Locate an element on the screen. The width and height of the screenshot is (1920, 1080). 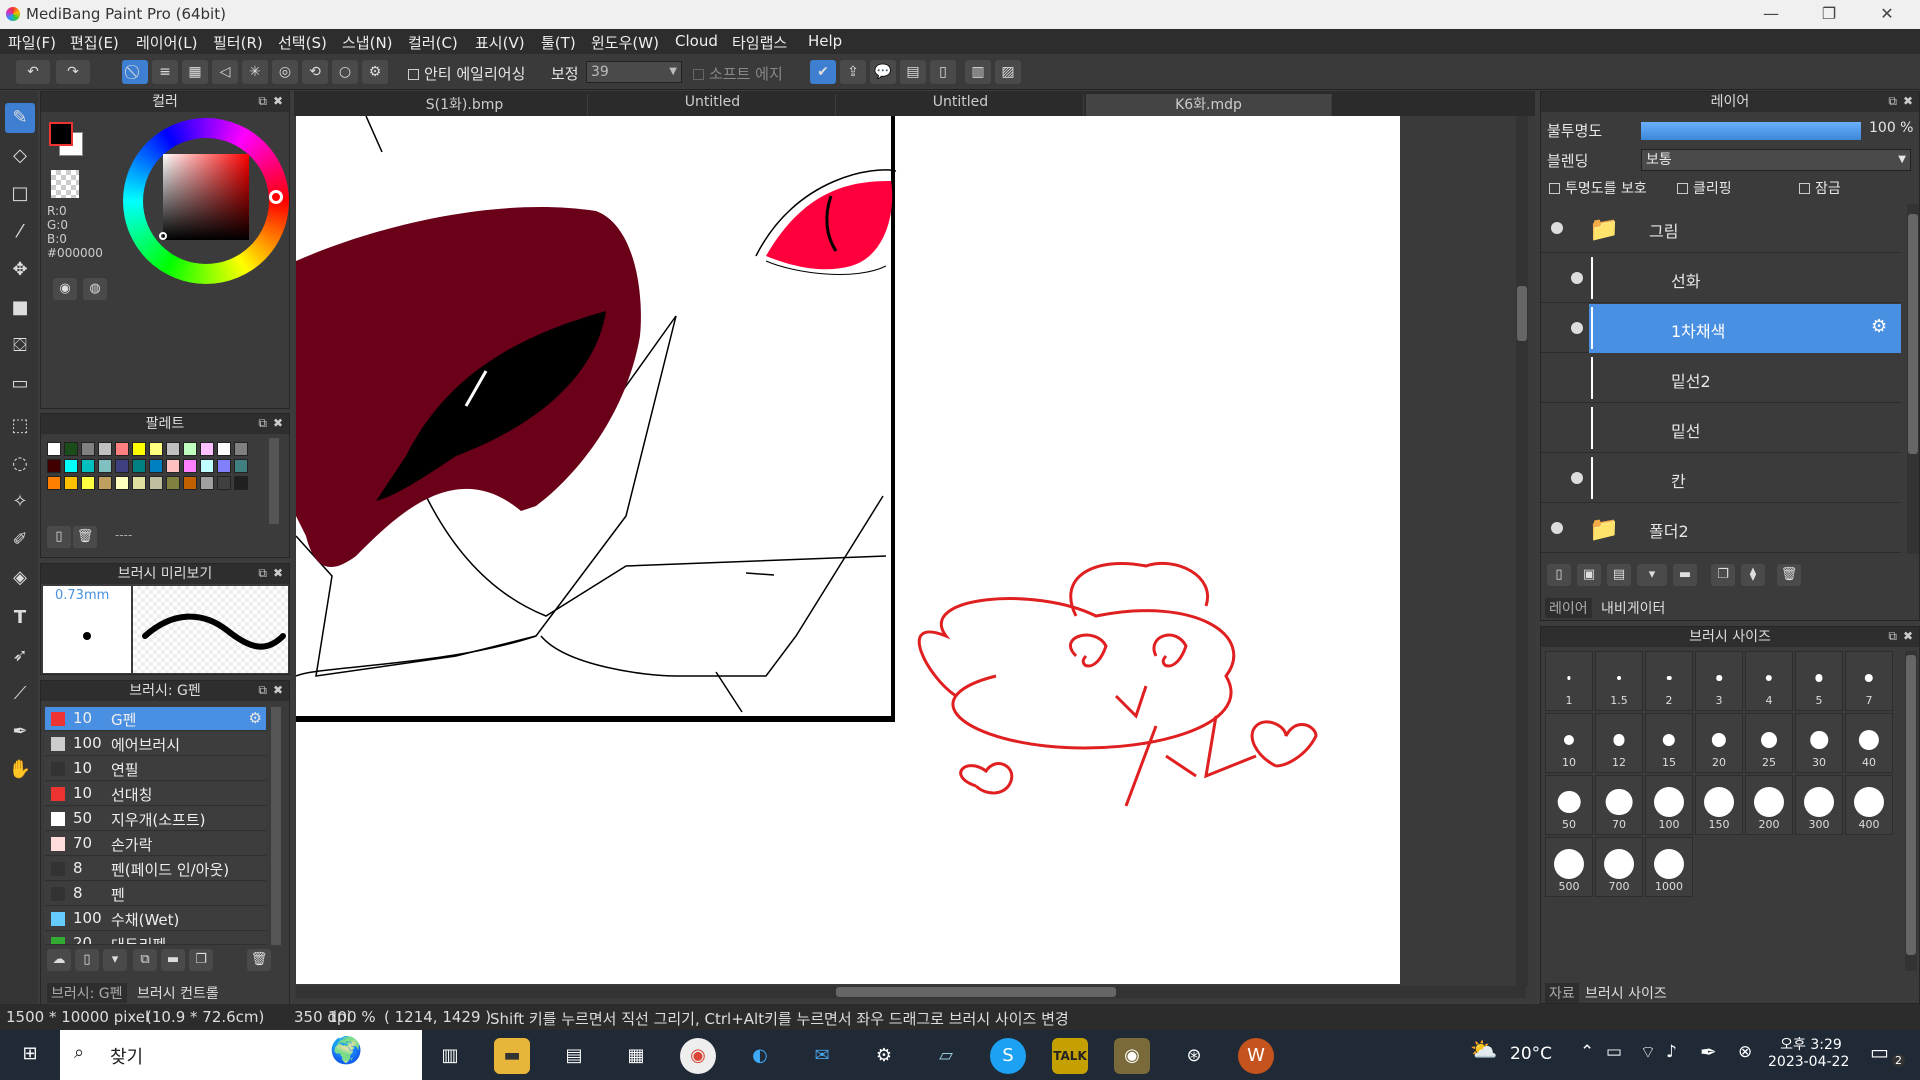
select-pen-icon: ✐ is located at coordinates (20, 540).